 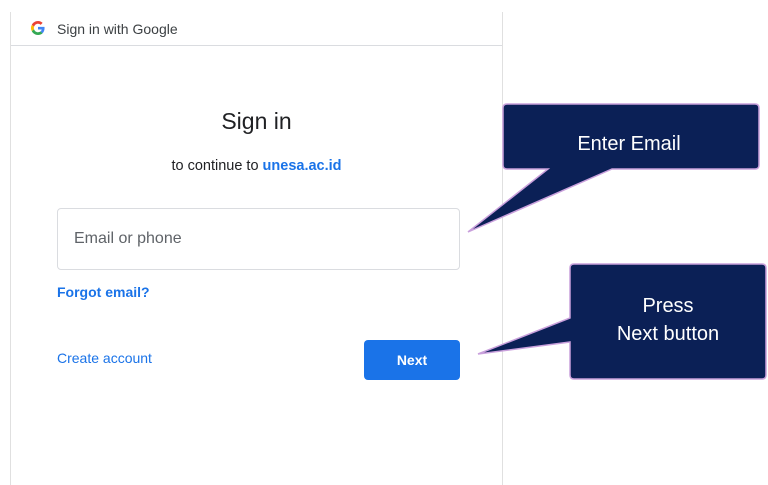 What do you see at coordinates (302, 166) in the screenshot?
I see `subtitle-domain: unesa.ac.id` at bounding box center [302, 166].